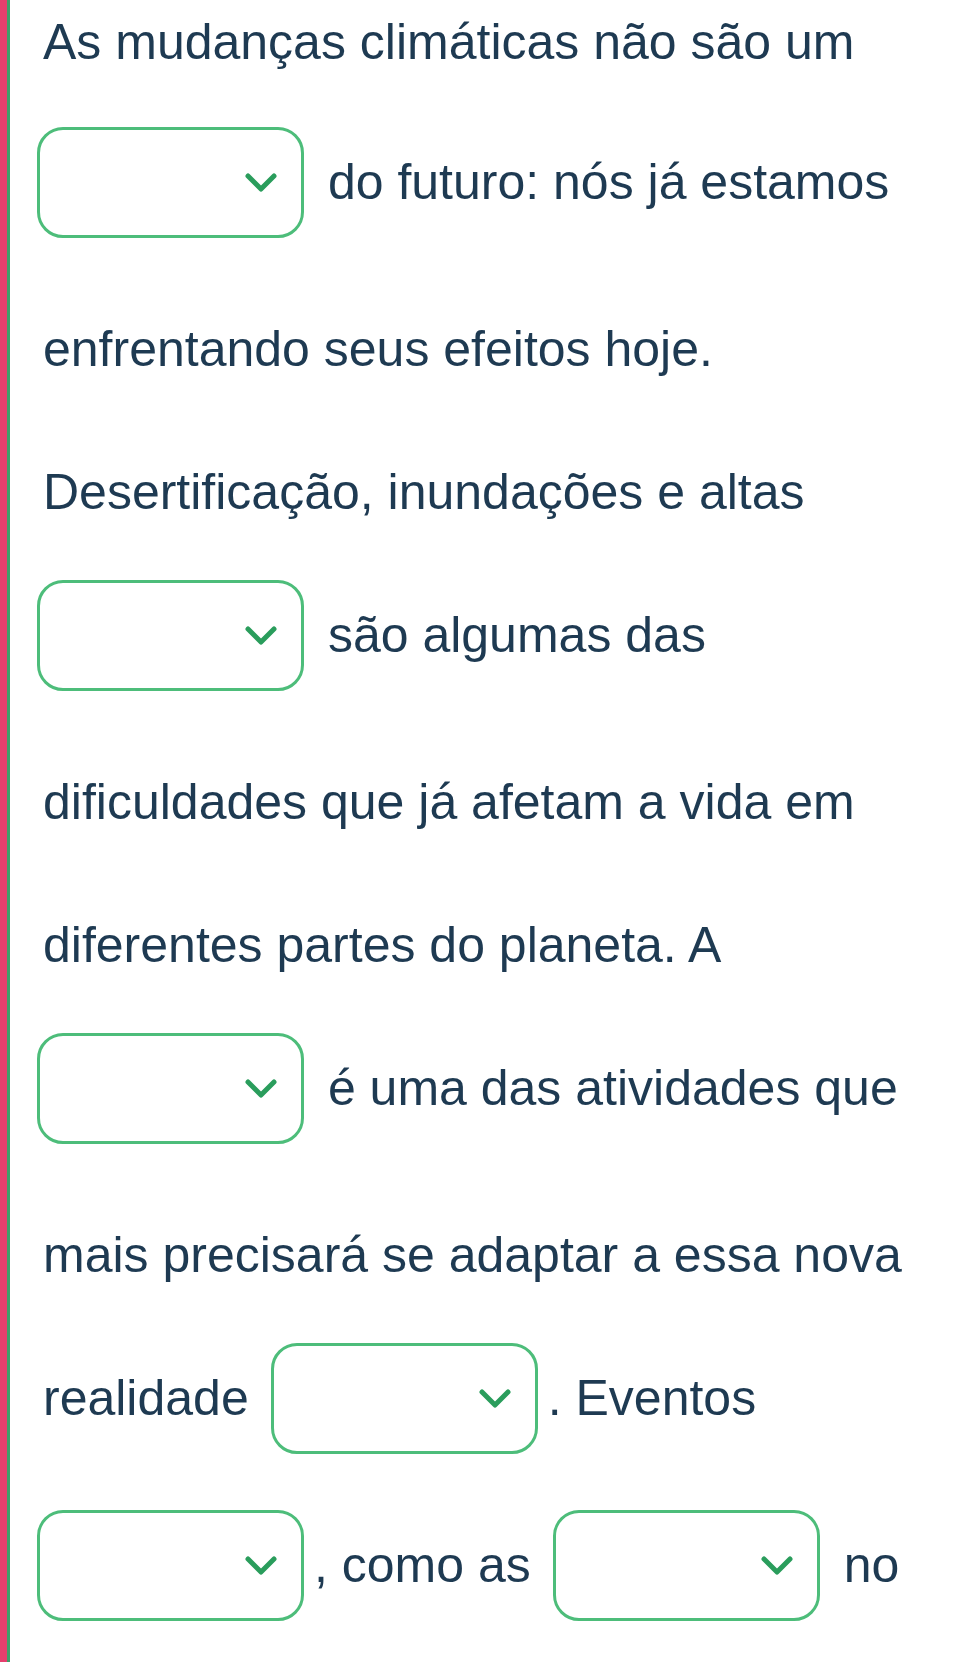 This screenshot has width=977, height=1662. I want to click on sentence-text: mais precisará se adaptar a essa nova, so click(472, 1255).